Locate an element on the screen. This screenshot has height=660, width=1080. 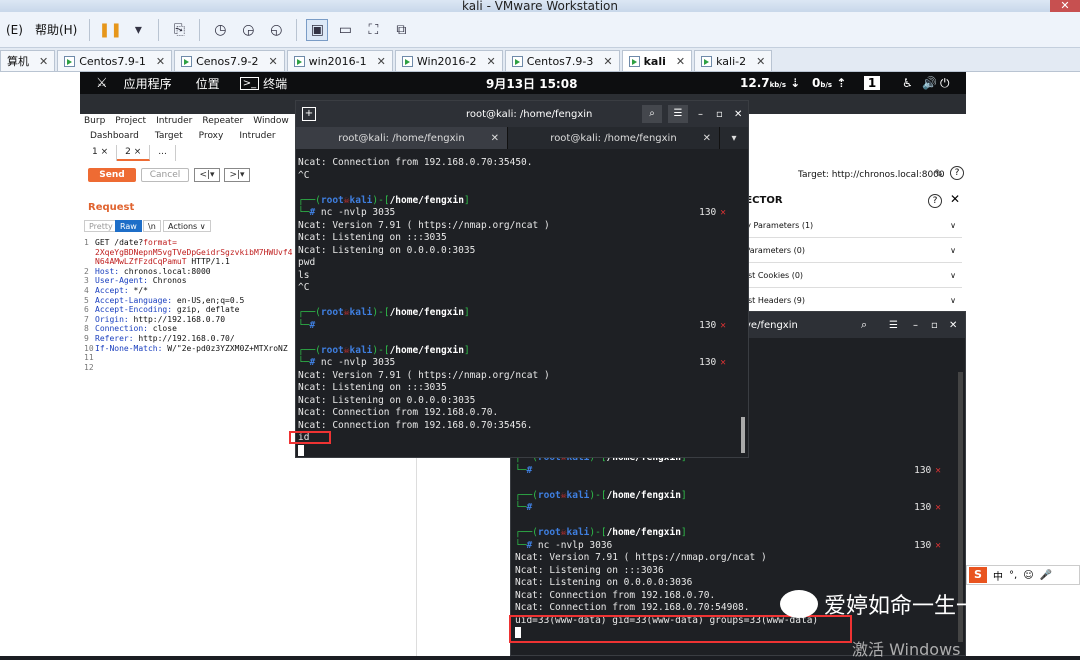
close-window-button: ✕ is located at coordinates (1065, 6).